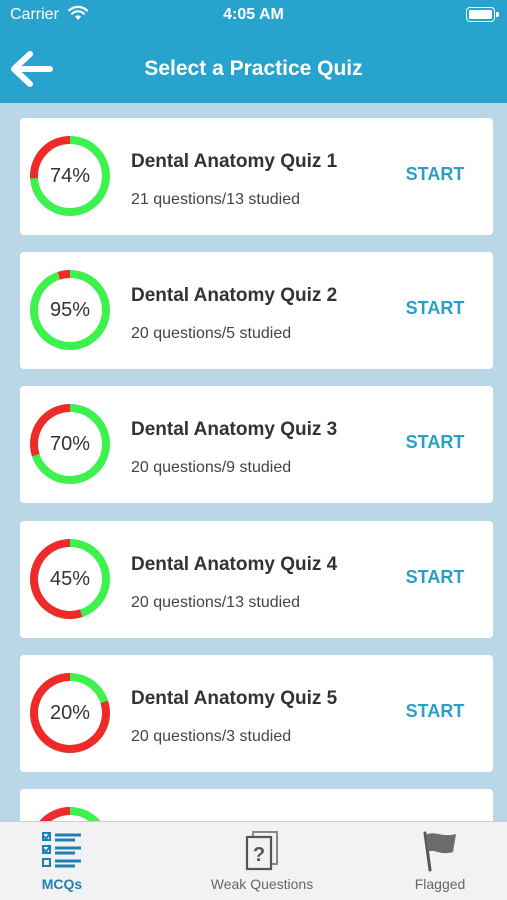 This screenshot has height=900, width=507. What do you see at coordinates (440, 853) in the screenshot?
I see `flag-icon` at bounding box center [440, 853].